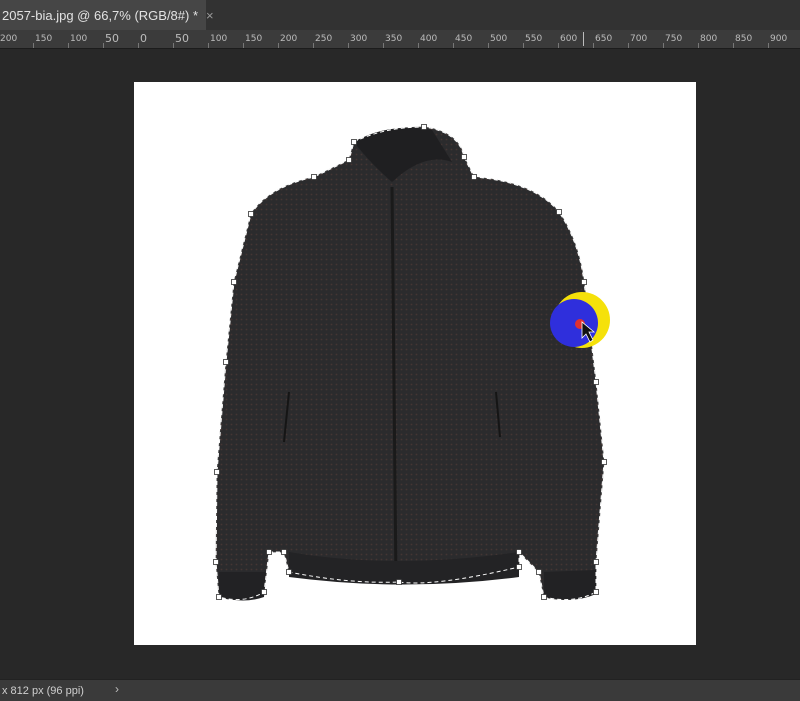 Image resolution: width=800 pixels, height=701 pixels. Describe the element at coordinates (400, 690) in the screenshot. I see `status-bar: x 812 px (96 ppi) ›` at that location.